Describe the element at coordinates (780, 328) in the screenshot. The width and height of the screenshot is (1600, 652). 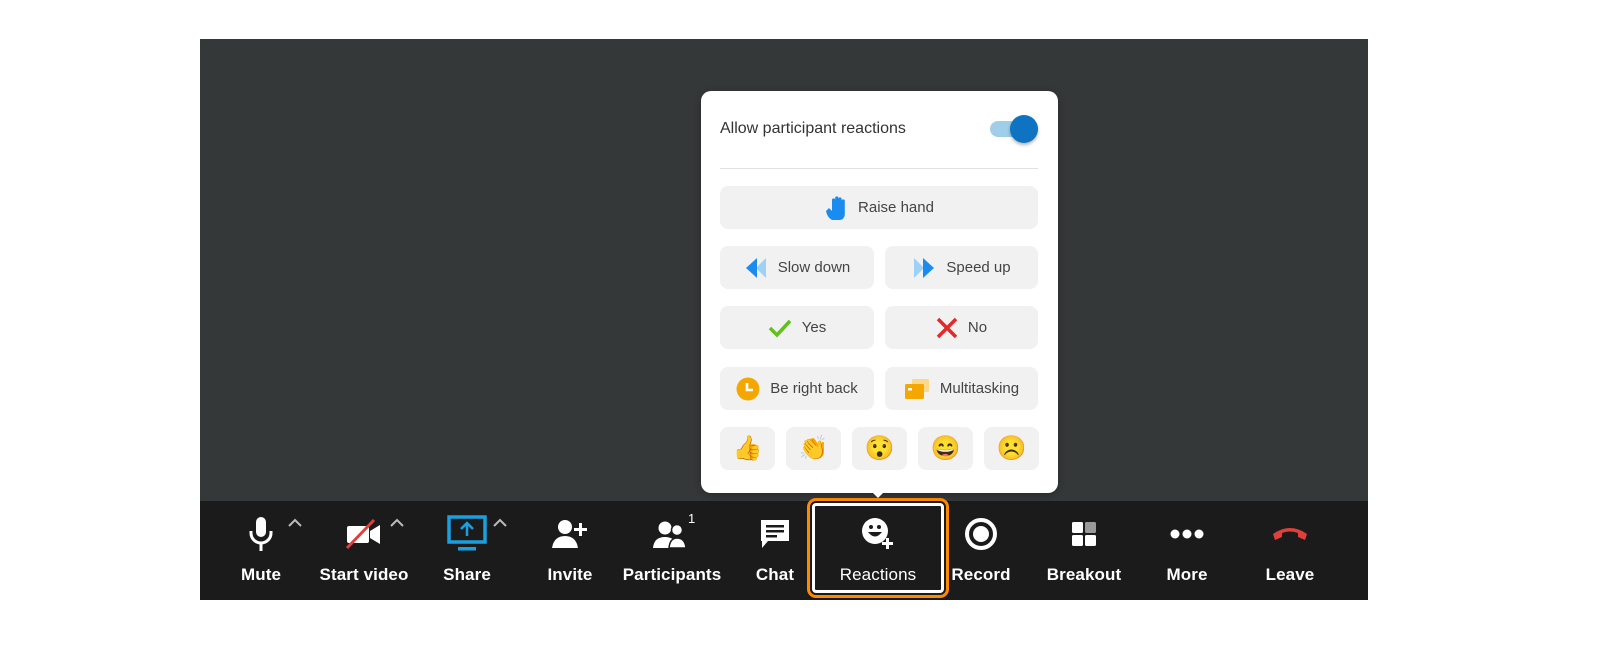
I see `checkmark-icon` at that location.